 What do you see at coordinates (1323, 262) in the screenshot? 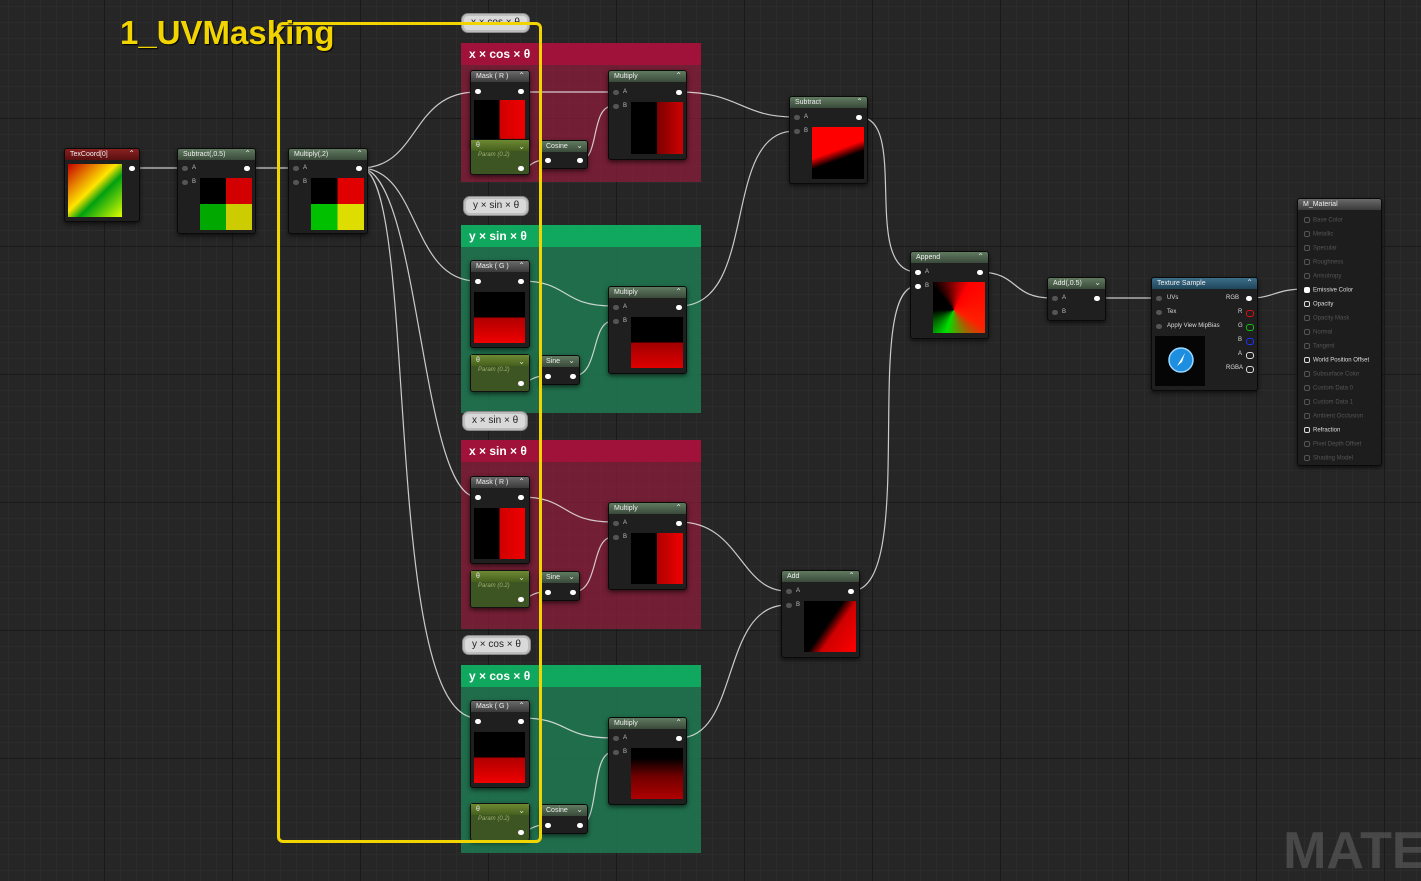
I see `material-pin-roughness: Roughness` at bounding box center [1323, 262].